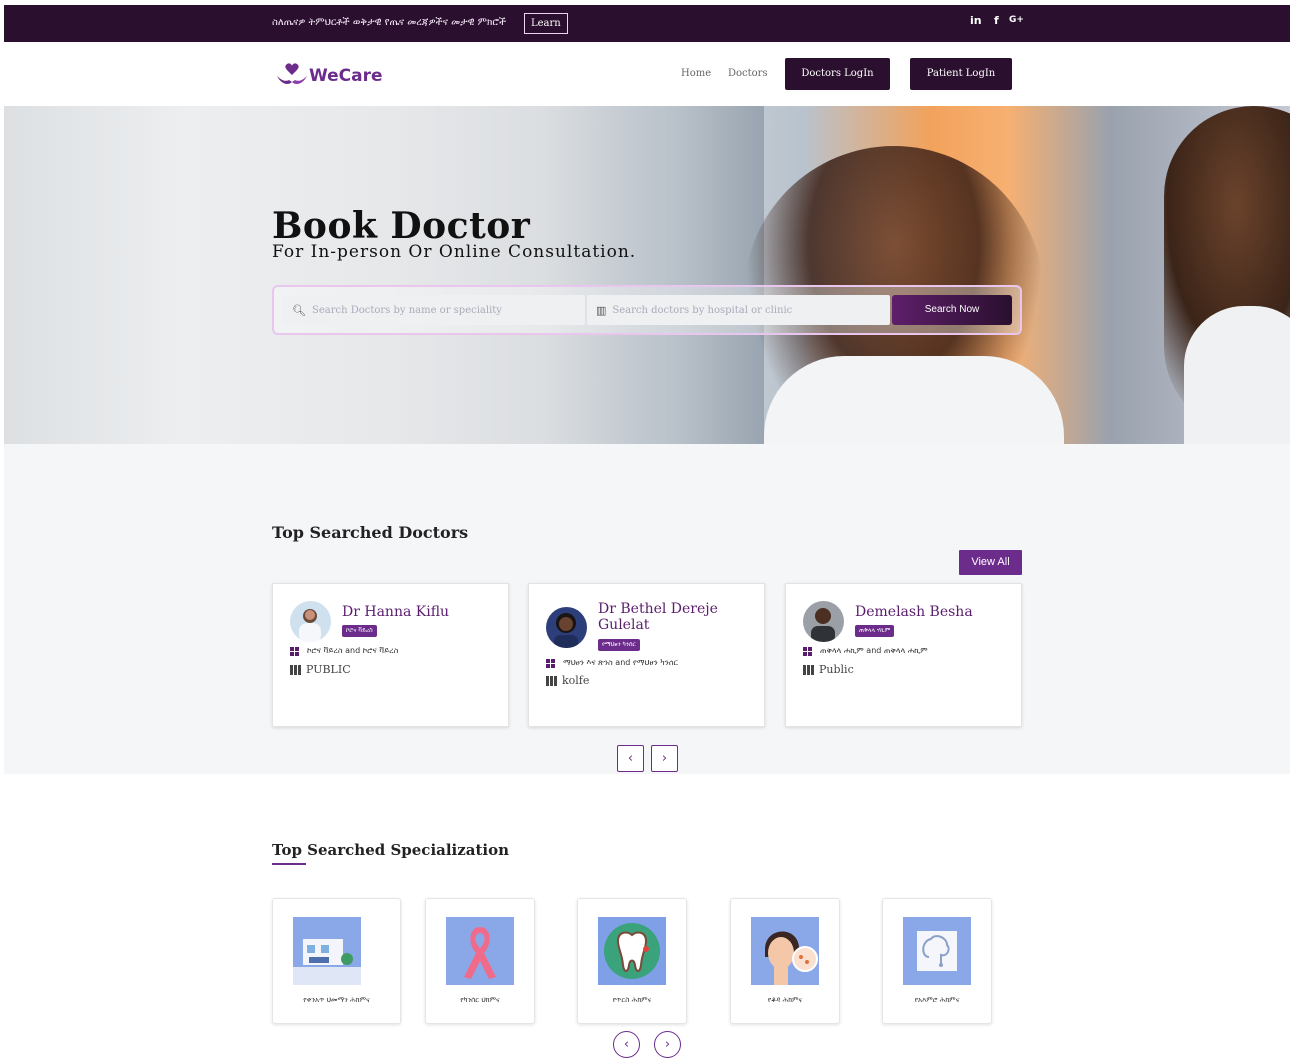  What do you see at coordinates (914, 612) in the screenshot?
I see `doctor-name: Demelash Besha` at bounding box center [914, 612].